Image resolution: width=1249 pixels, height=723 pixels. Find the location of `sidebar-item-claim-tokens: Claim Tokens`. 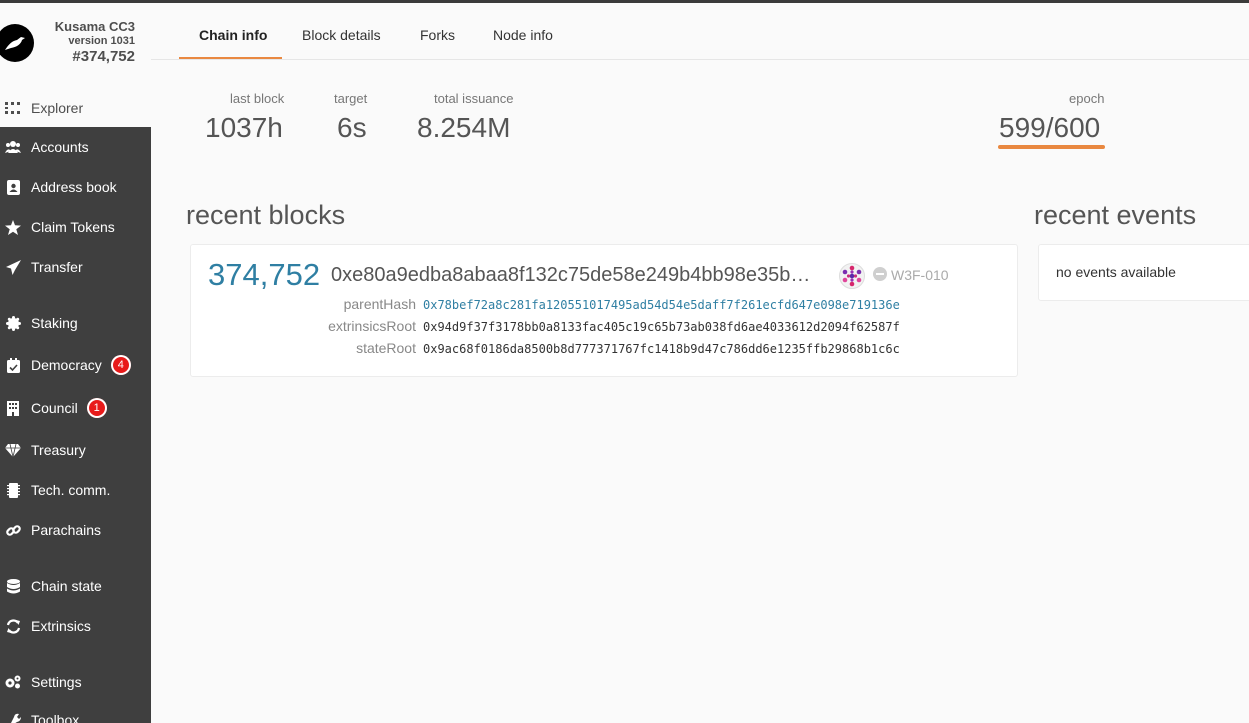

sidebar-item-claim-tokens: Claim Tokens is located at coordinates (75, 227).